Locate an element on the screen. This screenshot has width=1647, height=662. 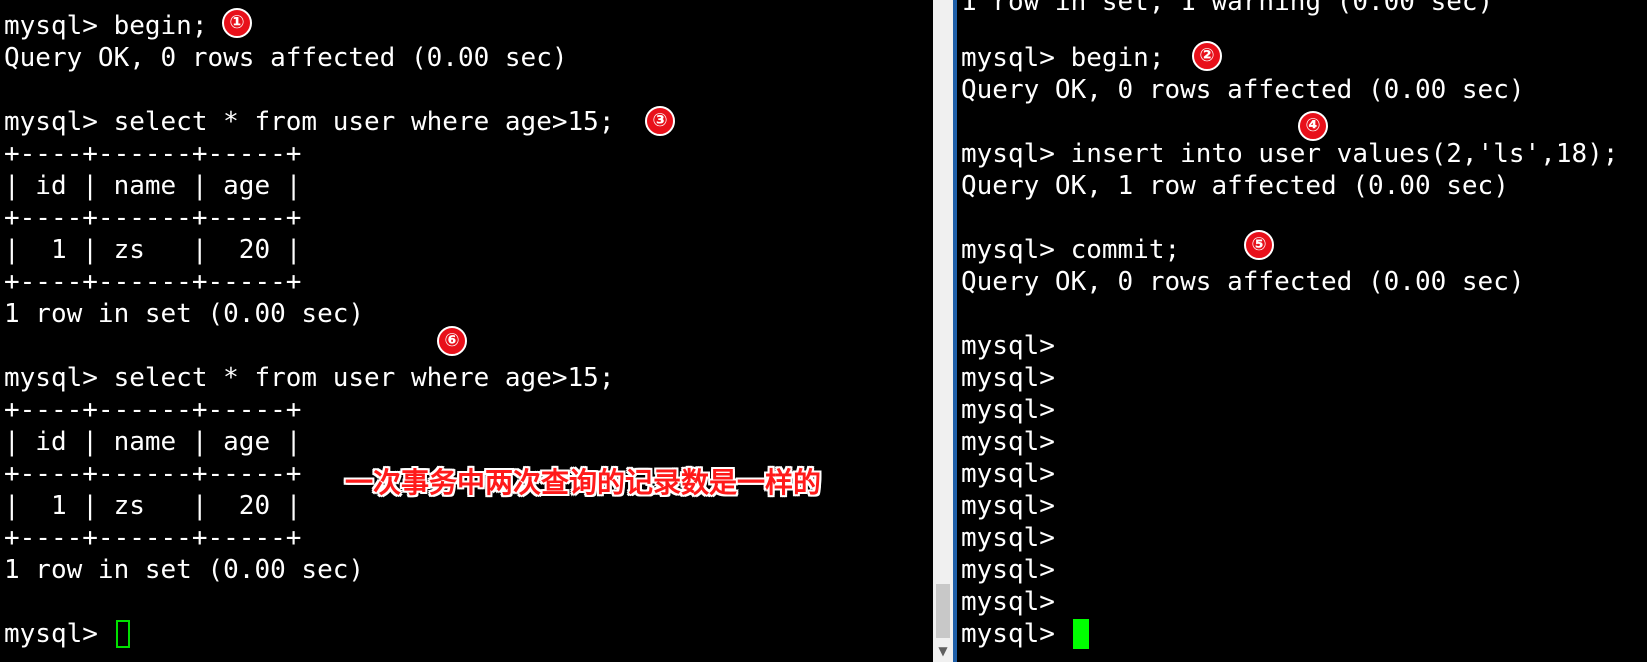
vertical-scrollbar: ▼ is located at coordinates (943, 331).